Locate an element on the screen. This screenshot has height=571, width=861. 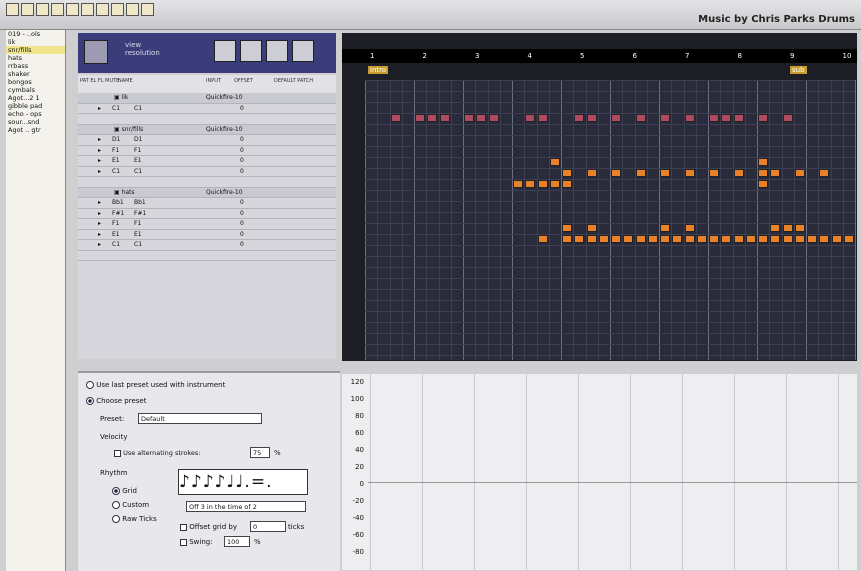
use-last-radio is located at coordinates (90, 385).